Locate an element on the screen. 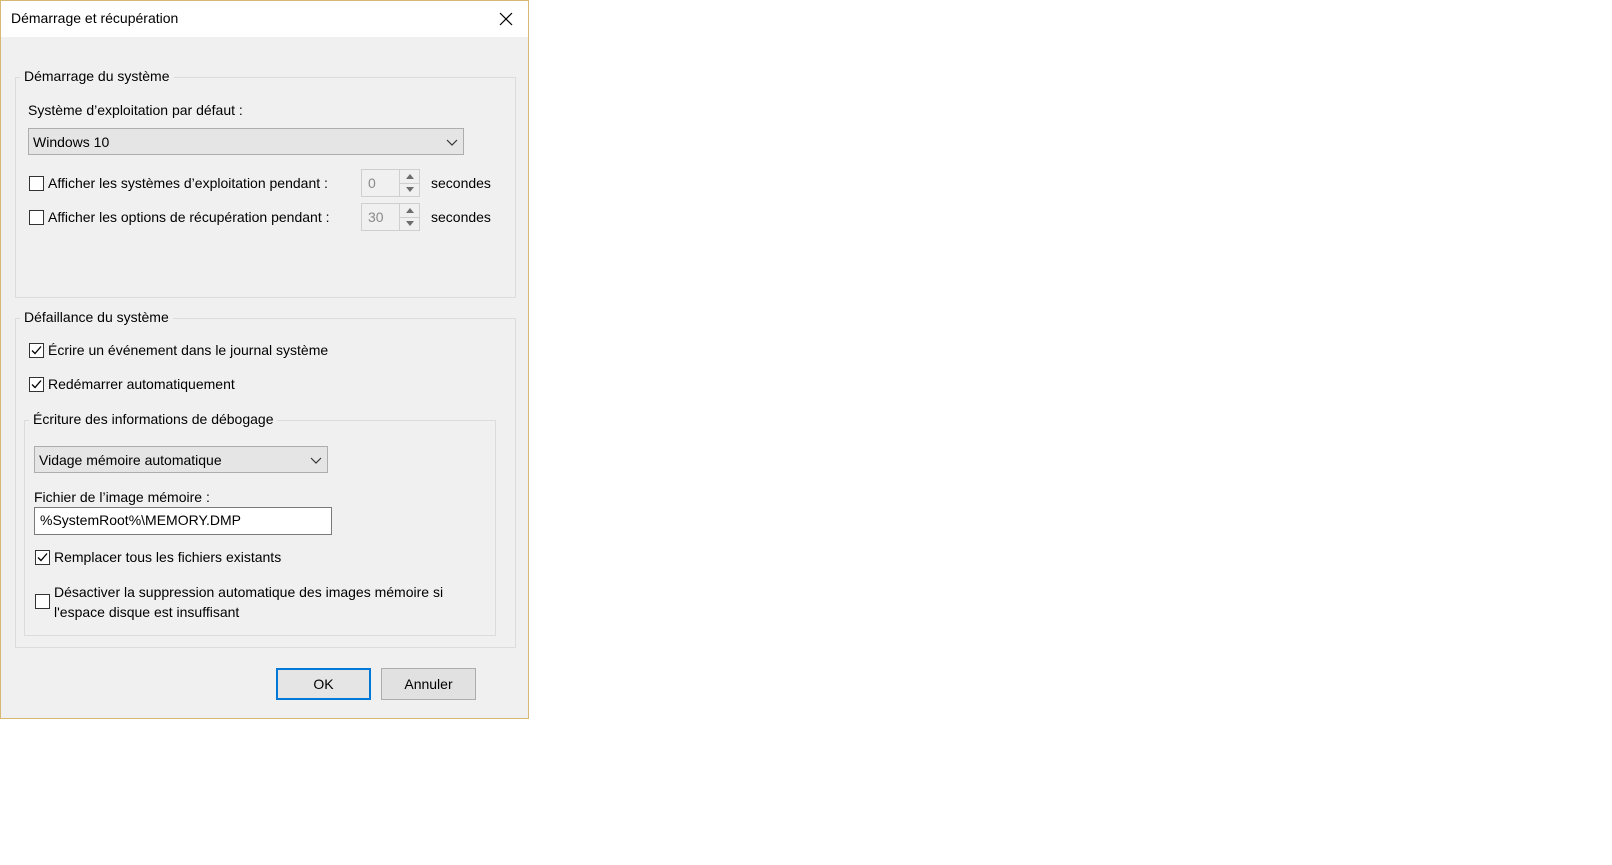  close-icon is located at coordinates (506, 19).